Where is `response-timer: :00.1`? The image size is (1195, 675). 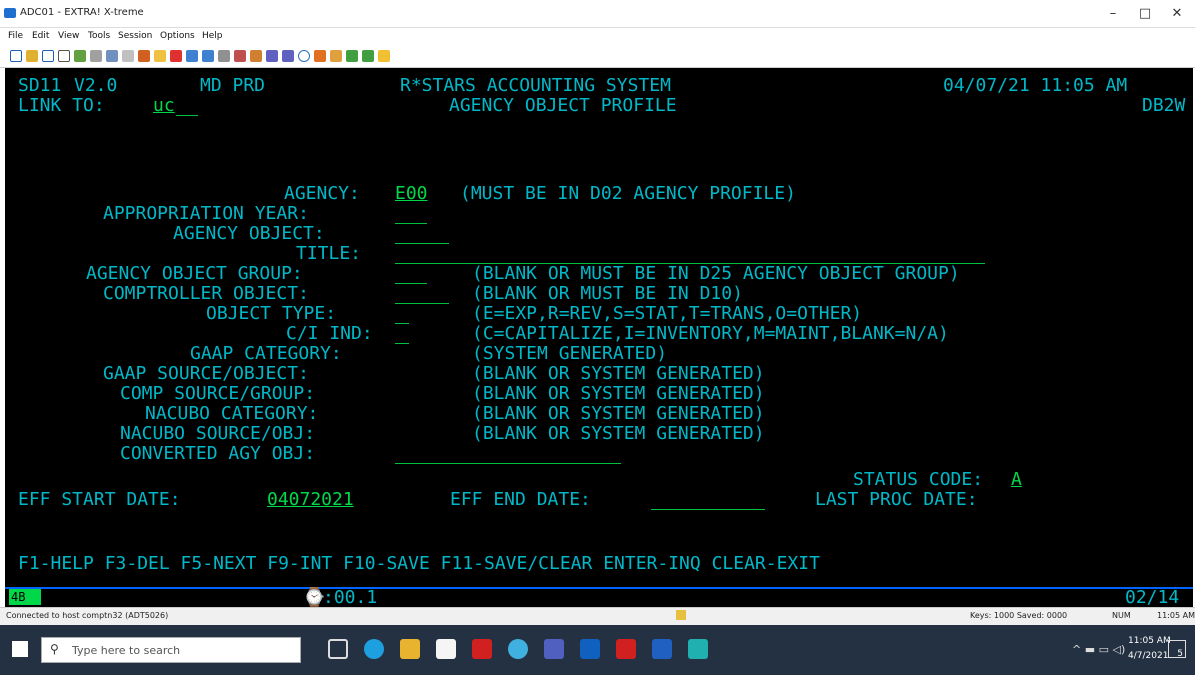 response-timer: :00.1 is located at coordinates (350, 597).